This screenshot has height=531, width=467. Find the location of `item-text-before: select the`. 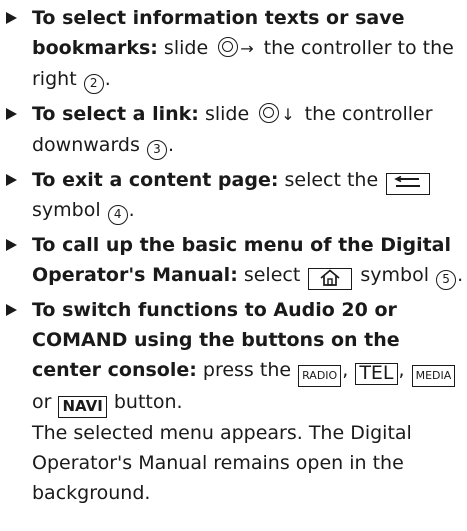

item-text-before: select the is located at coordinates (331, 180).